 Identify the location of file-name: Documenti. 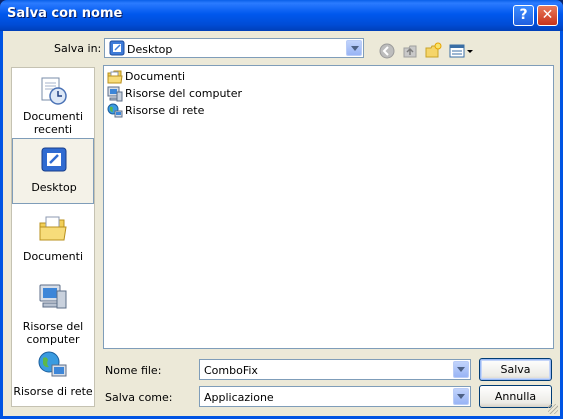
(155, 76).